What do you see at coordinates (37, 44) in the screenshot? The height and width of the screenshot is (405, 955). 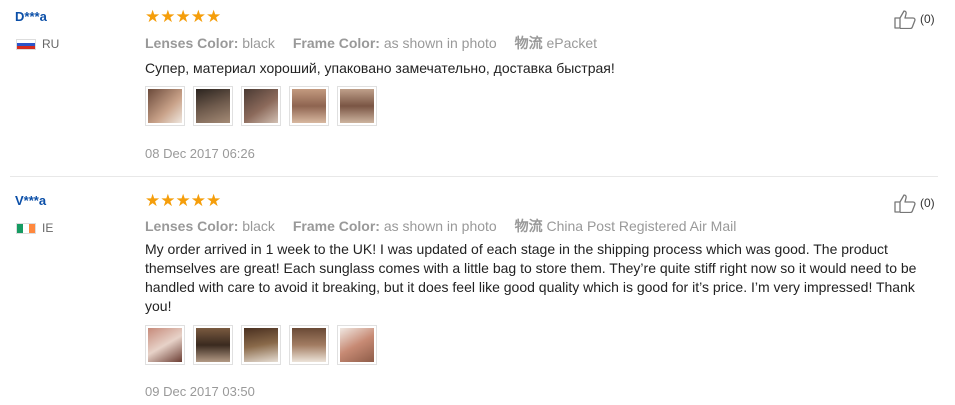 I see `reviewer-country: RU` at bounding box center [37, 44].